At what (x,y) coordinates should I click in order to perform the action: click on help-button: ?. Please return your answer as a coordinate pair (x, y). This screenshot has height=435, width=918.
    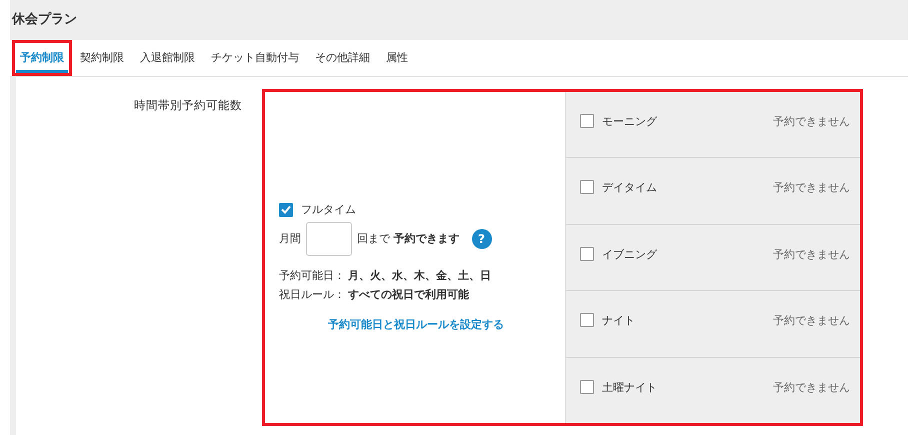
    Looking at the image, I should click on (482, 239).